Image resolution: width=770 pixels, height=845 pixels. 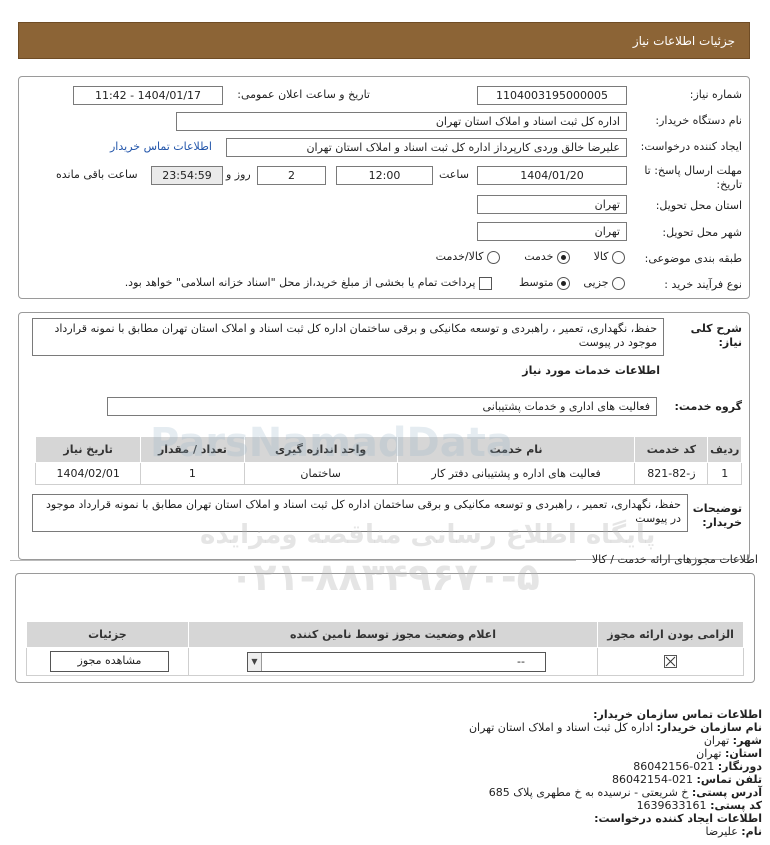 What do you see at coordinates (693, 177) in the screenshot?
I see `deadline-label: مهلت ارسال پاسخ: تا تاریخ:` at bounding box center [693, 177].